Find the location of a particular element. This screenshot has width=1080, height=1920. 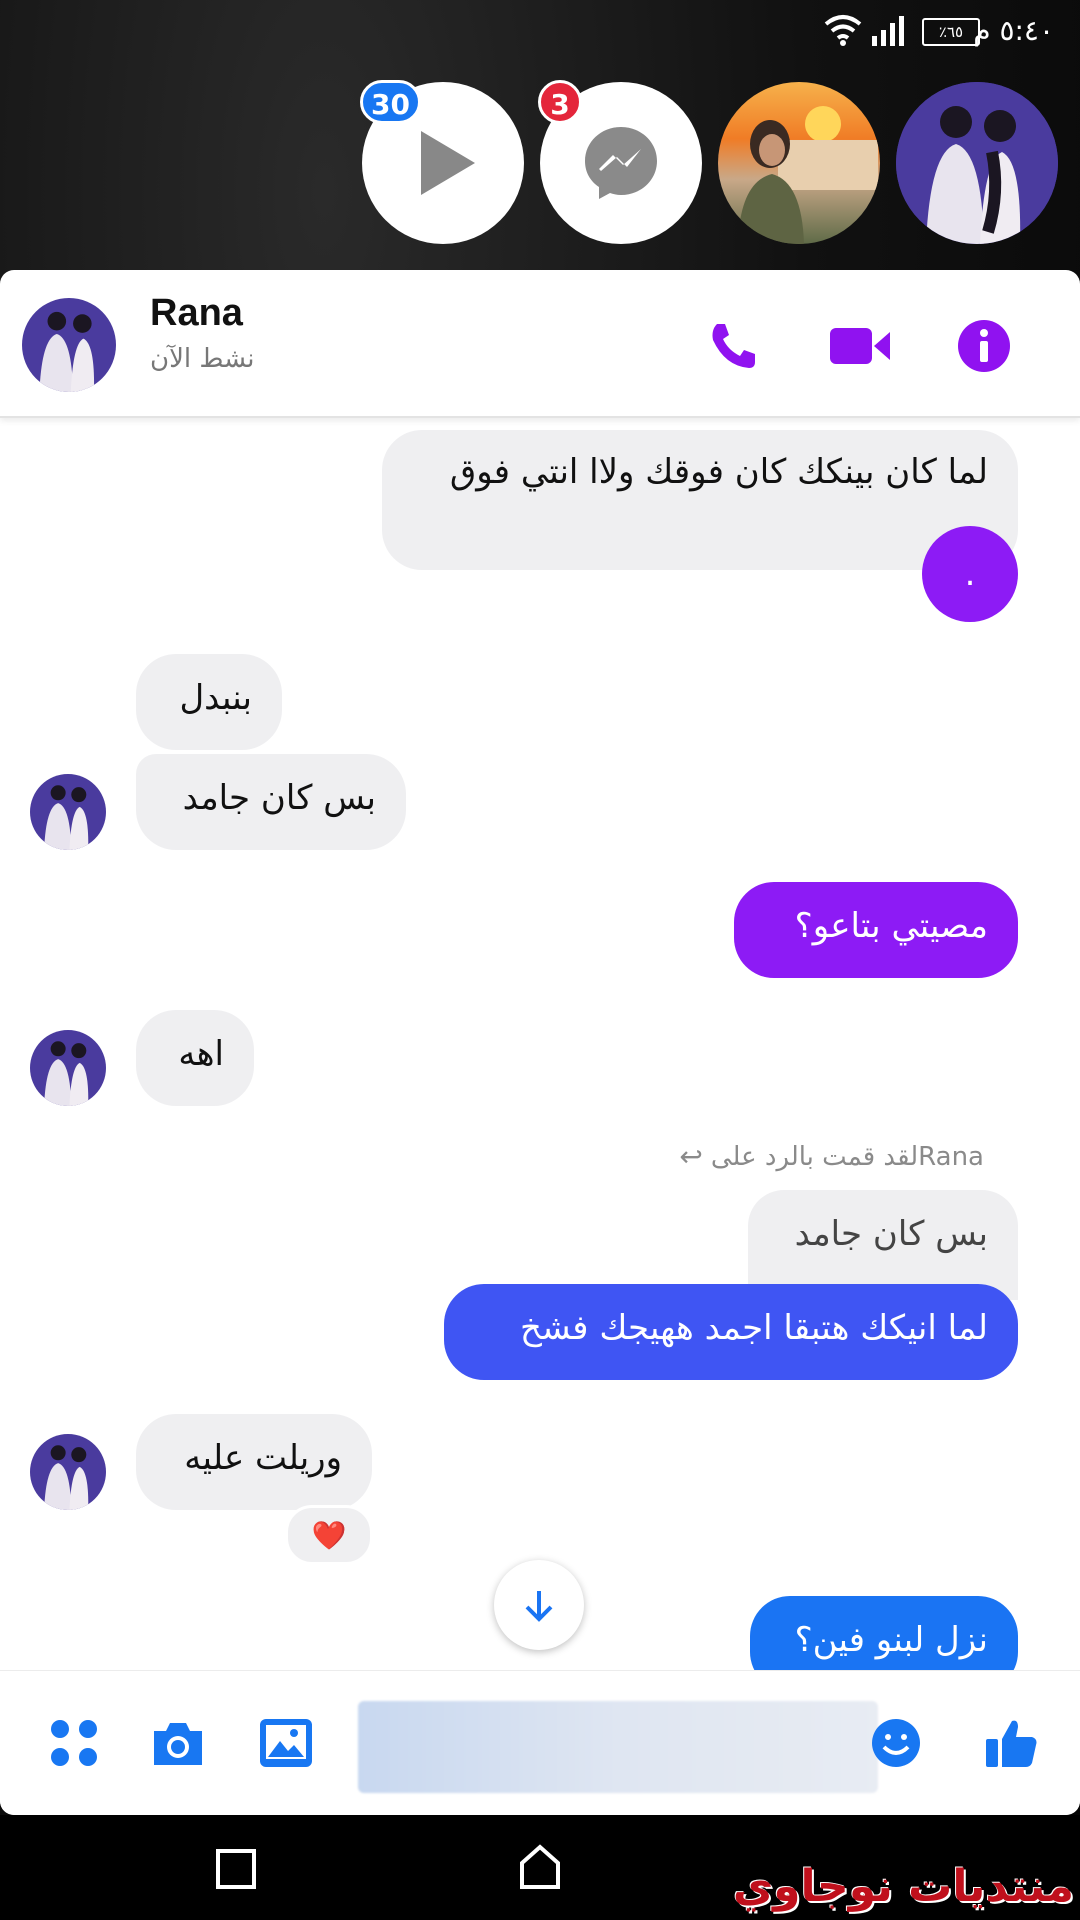

compose-bar is located at coordinates (540, 1742).